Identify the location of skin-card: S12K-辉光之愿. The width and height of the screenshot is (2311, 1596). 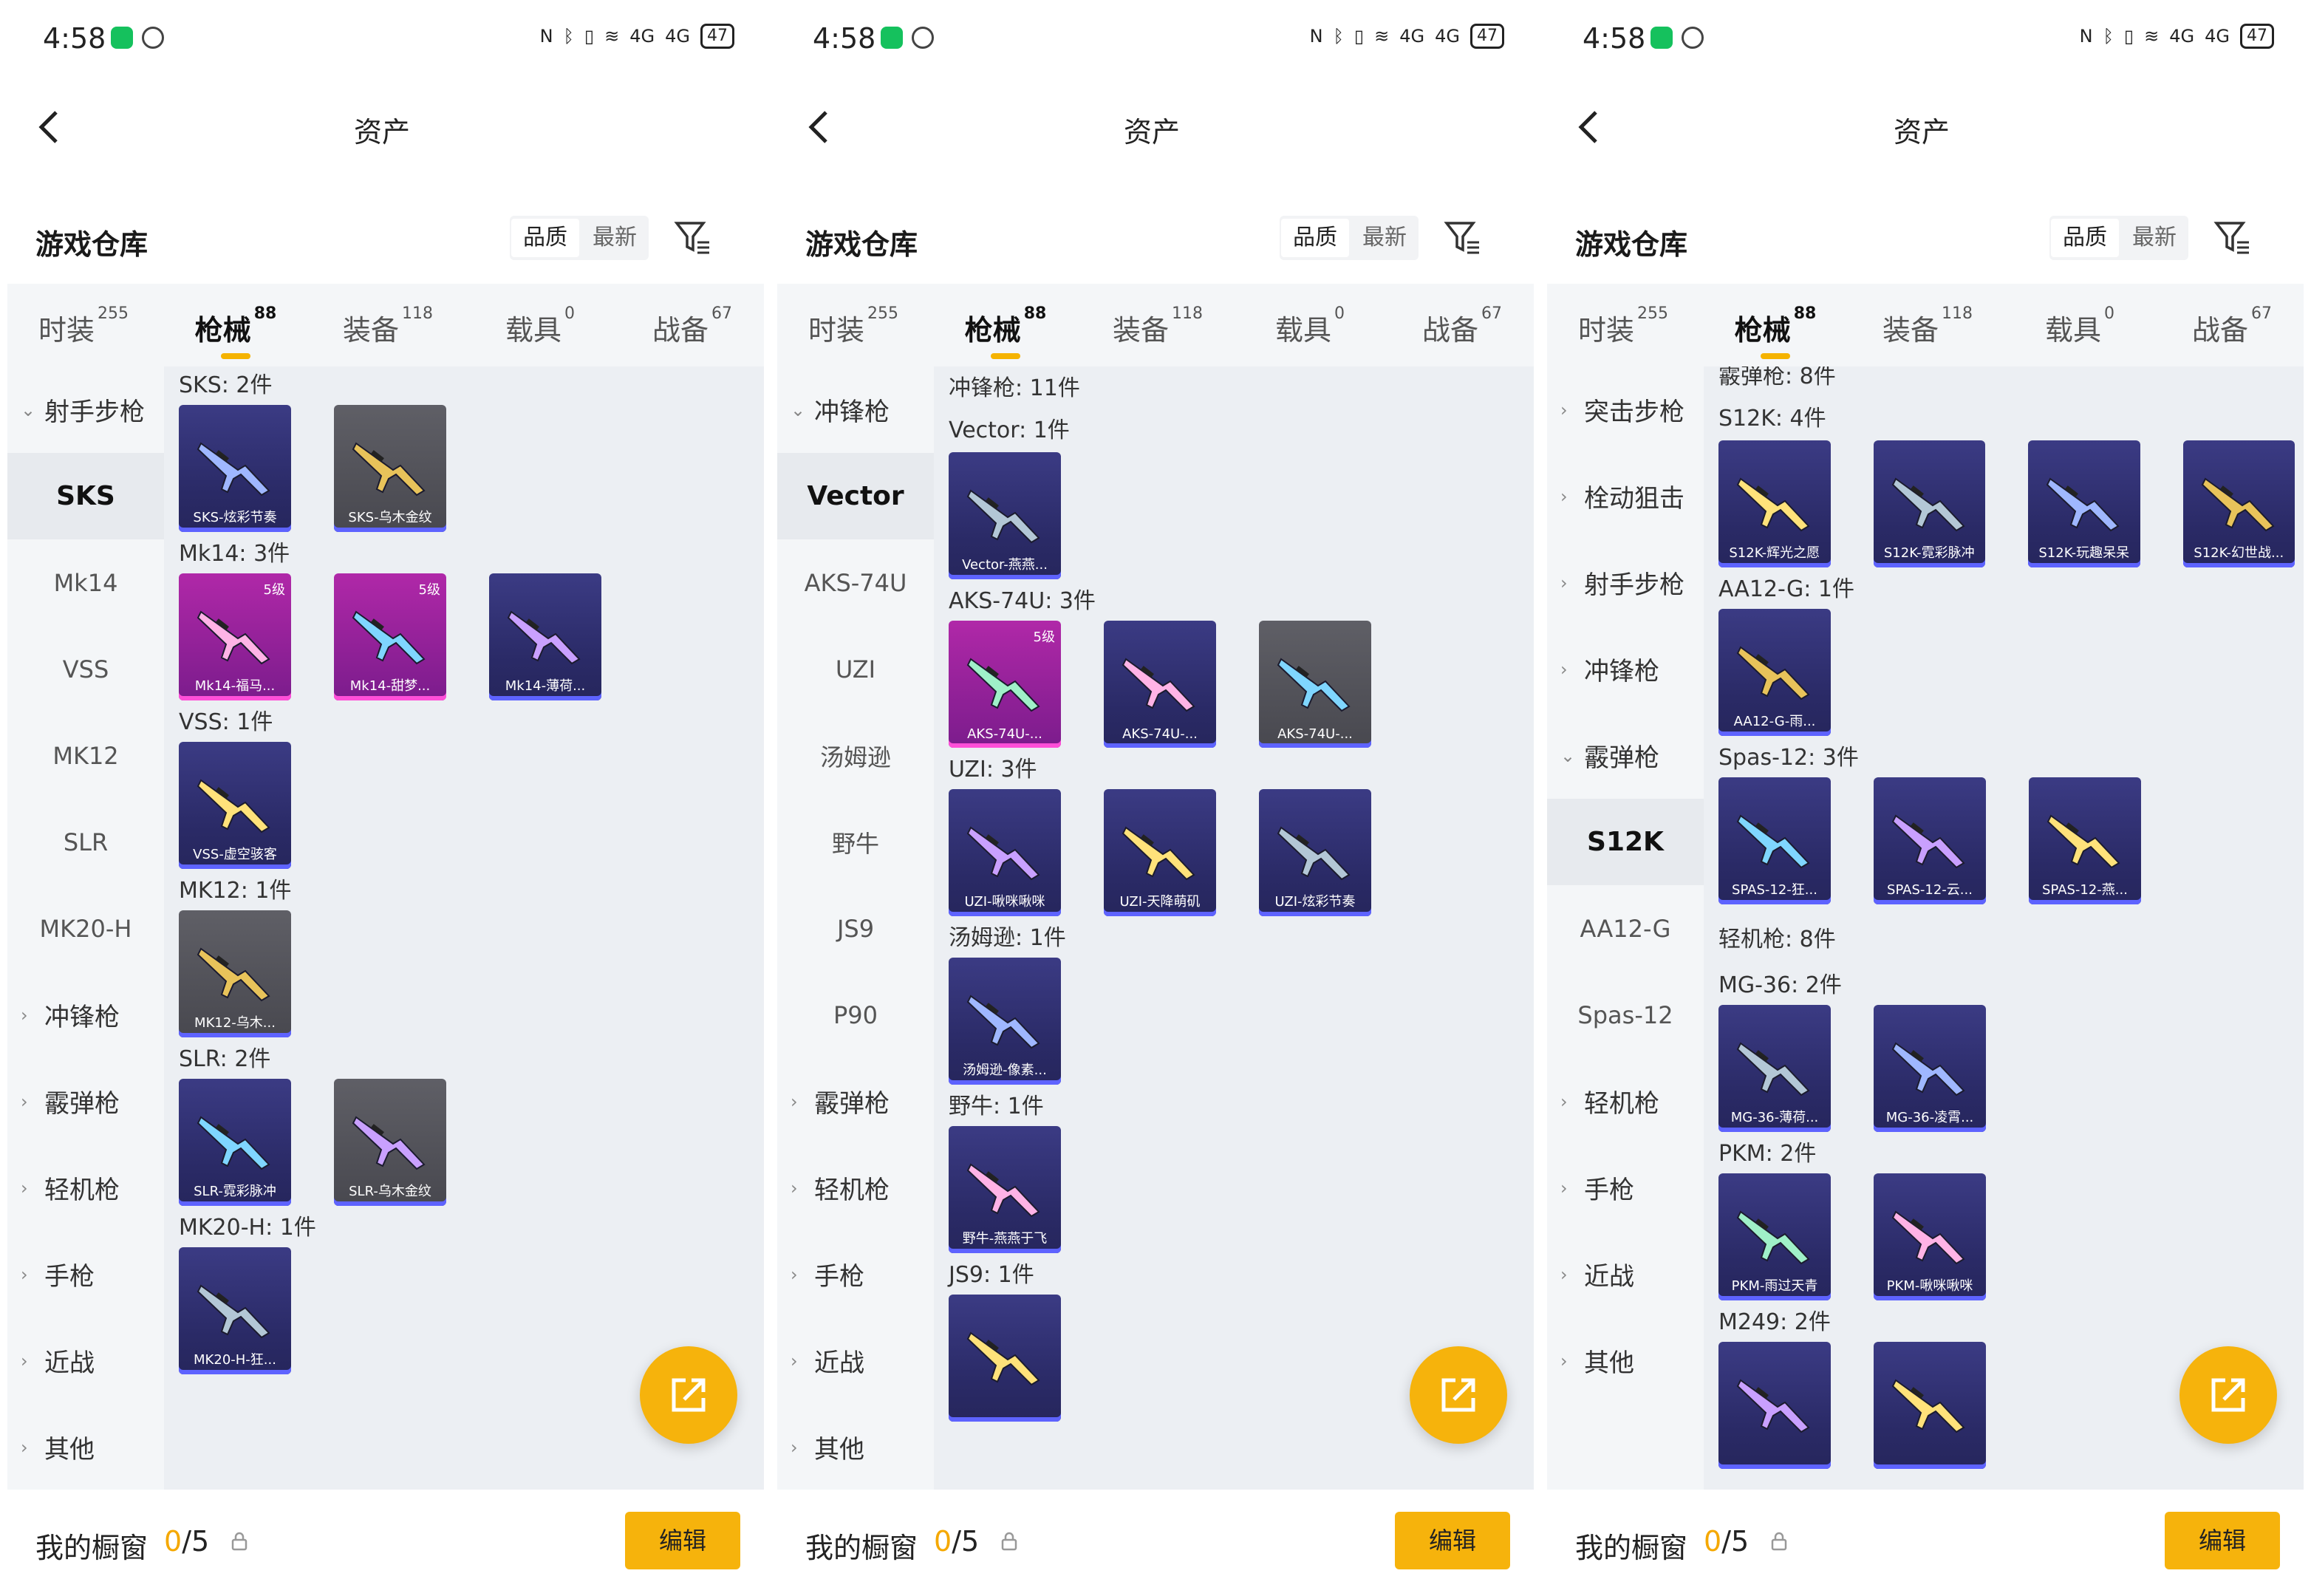
(1774, 504).